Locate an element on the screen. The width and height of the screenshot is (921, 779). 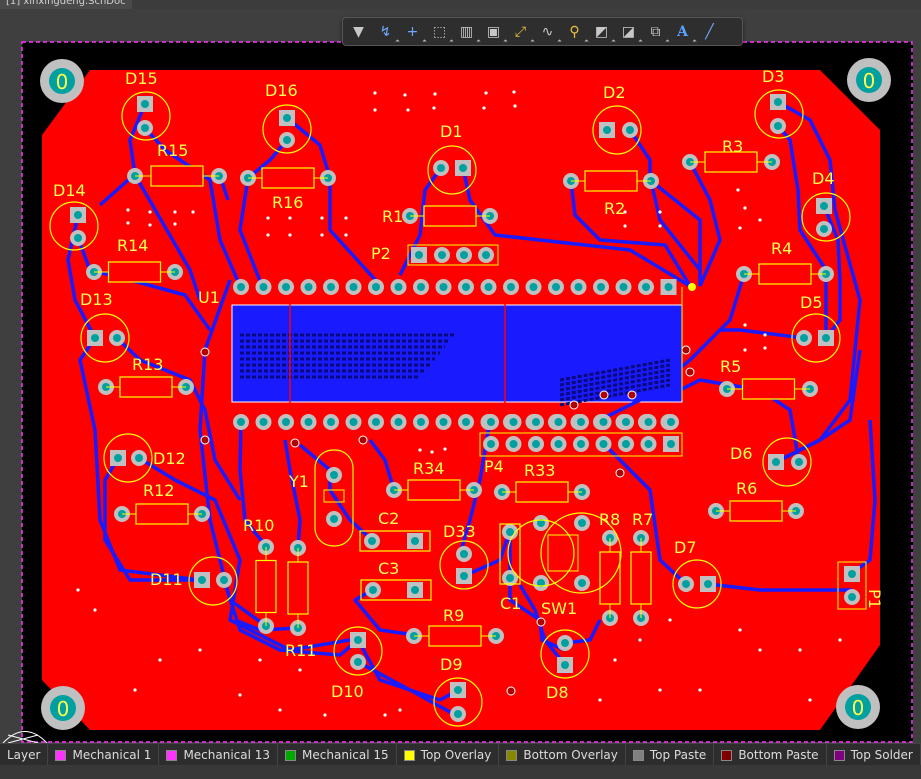
label-d4: D4 is located at coordinates (823, 178).